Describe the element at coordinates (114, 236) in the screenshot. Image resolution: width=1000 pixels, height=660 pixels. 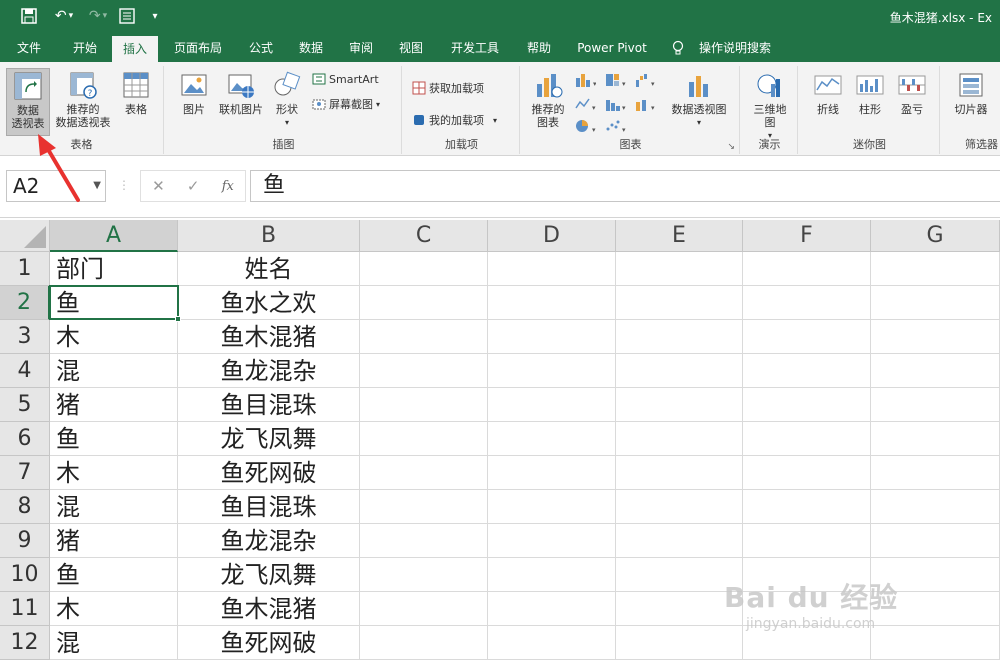
I see `column-header-a: A` at that location.